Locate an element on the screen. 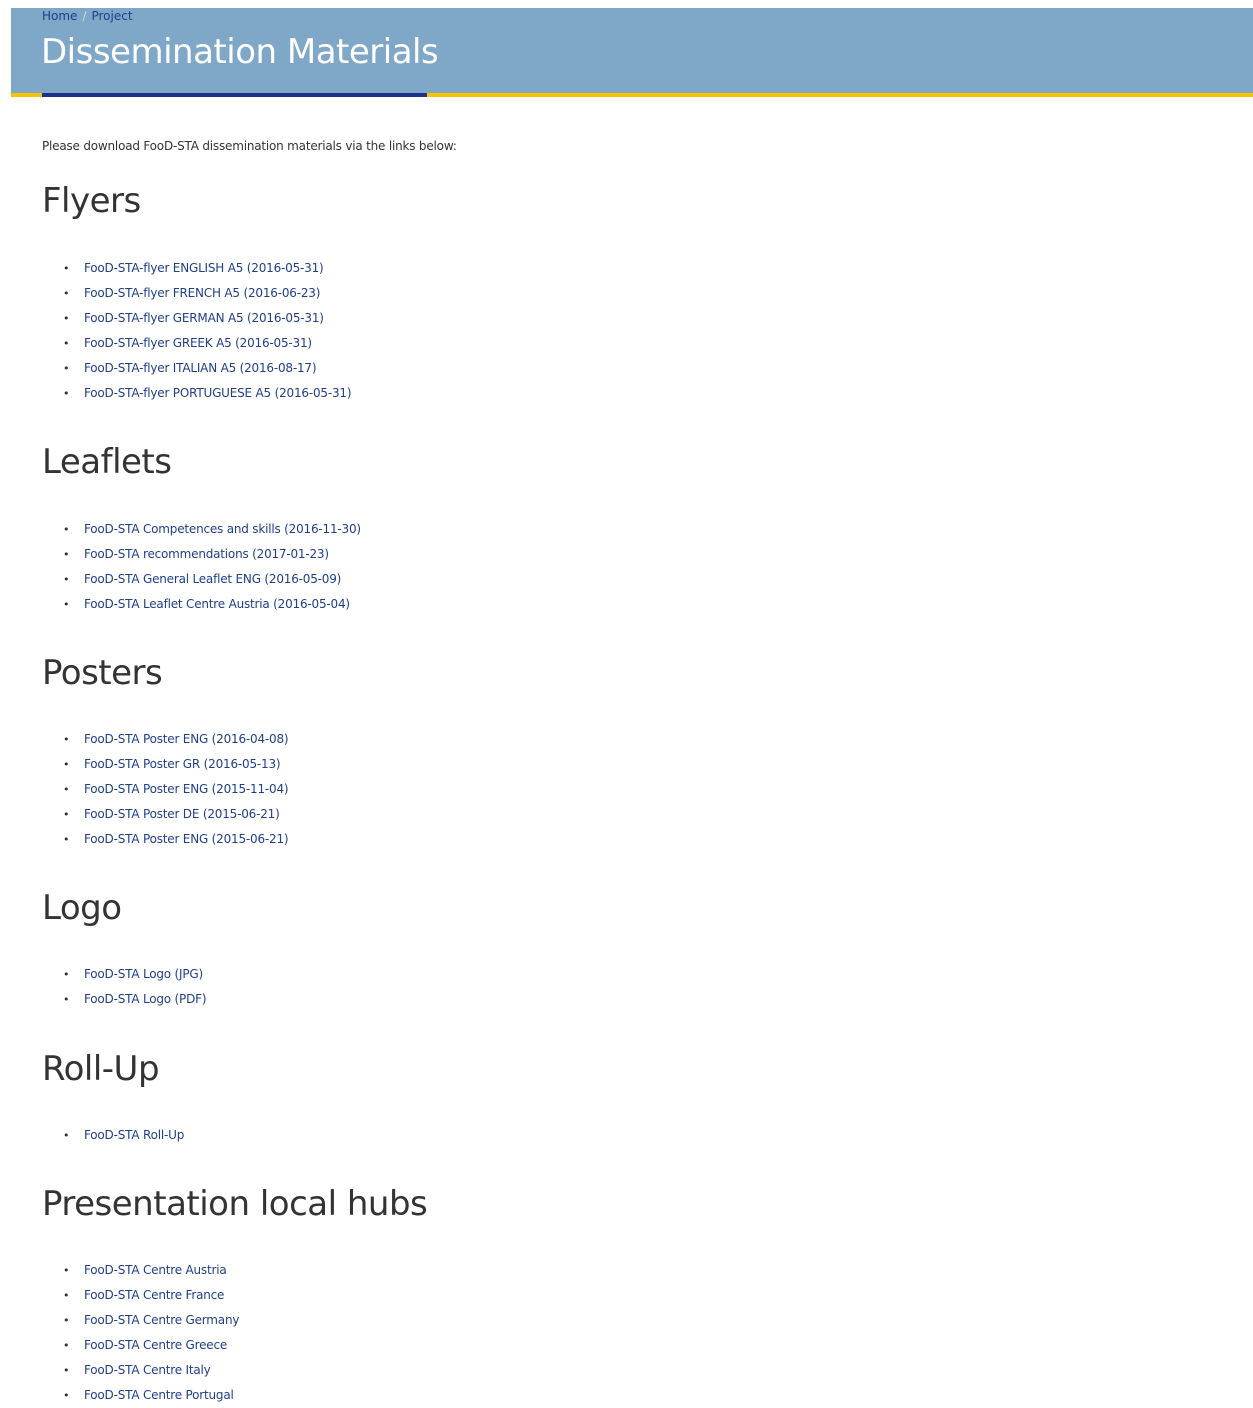  list-item: FooD-STA Roll-Up is located at coordinates (113, 1135).